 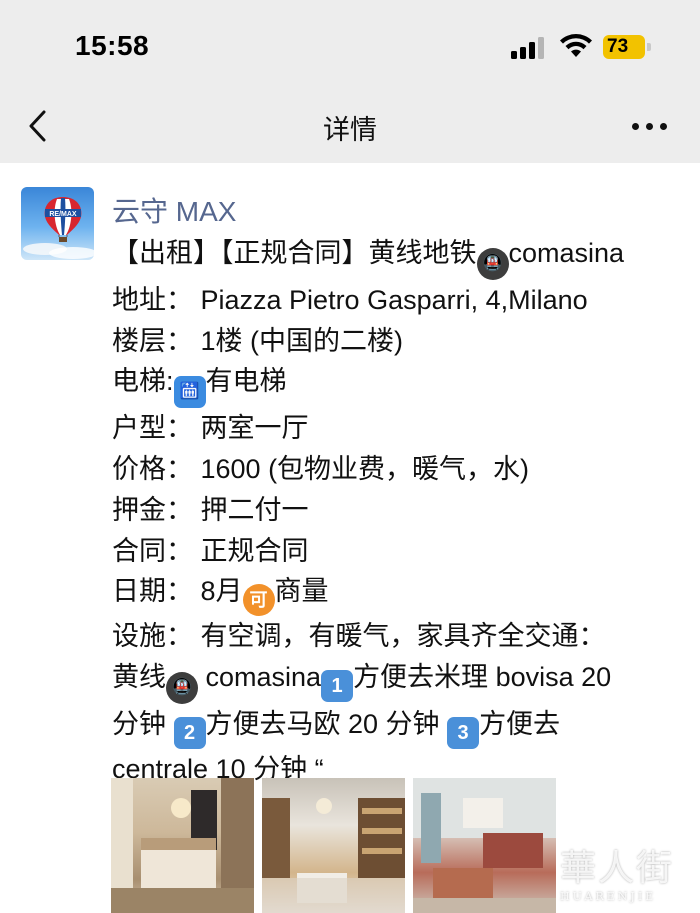 What do you see at coordinates (210, 428) in the screenshot?
I see `post-line-layout: 户型： 两室一厅` at bounding box center [210, 428].